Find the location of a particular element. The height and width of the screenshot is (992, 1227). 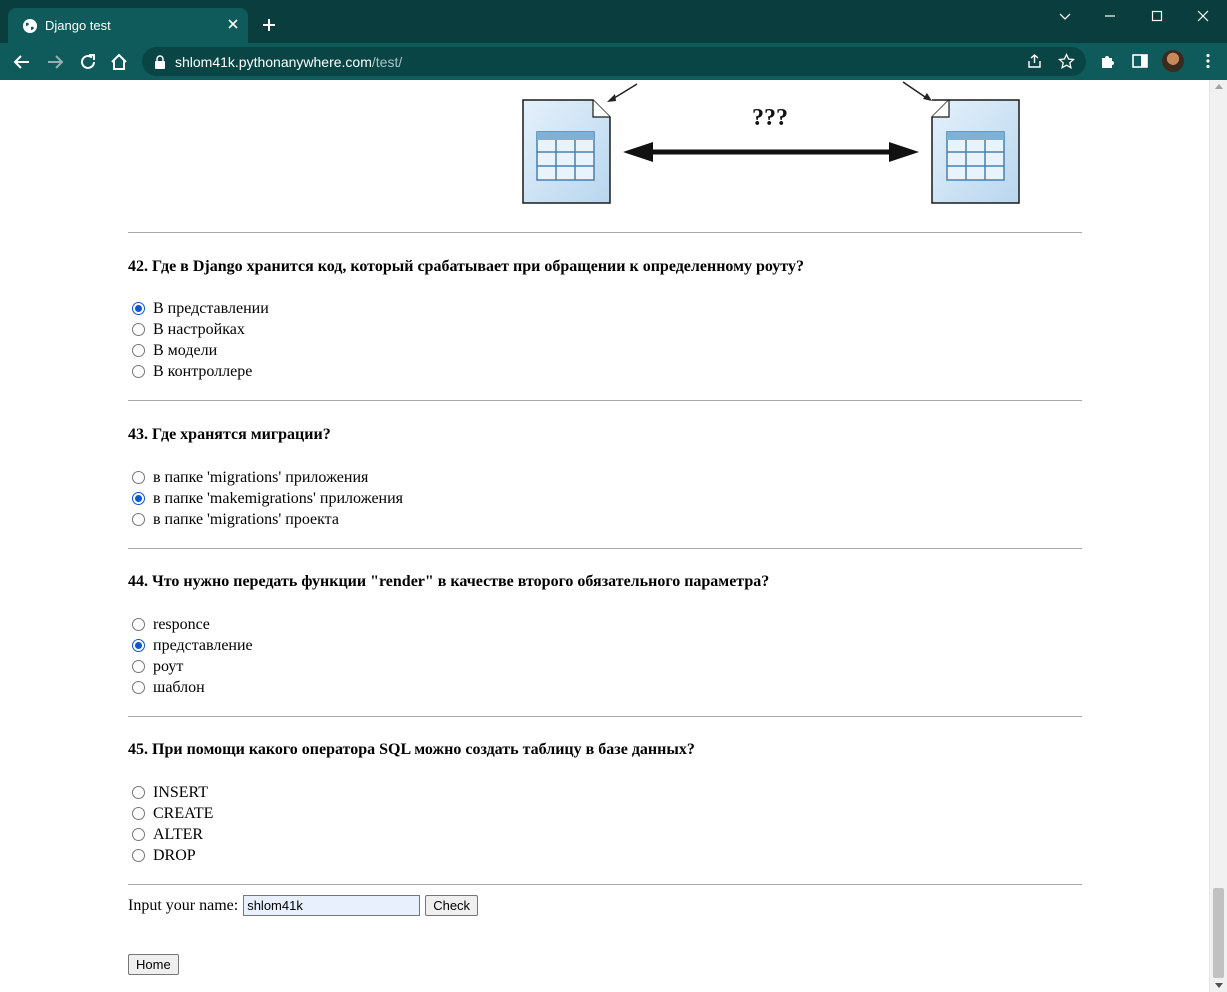

diagram-label: ??? is located at coordinates (770, 118).